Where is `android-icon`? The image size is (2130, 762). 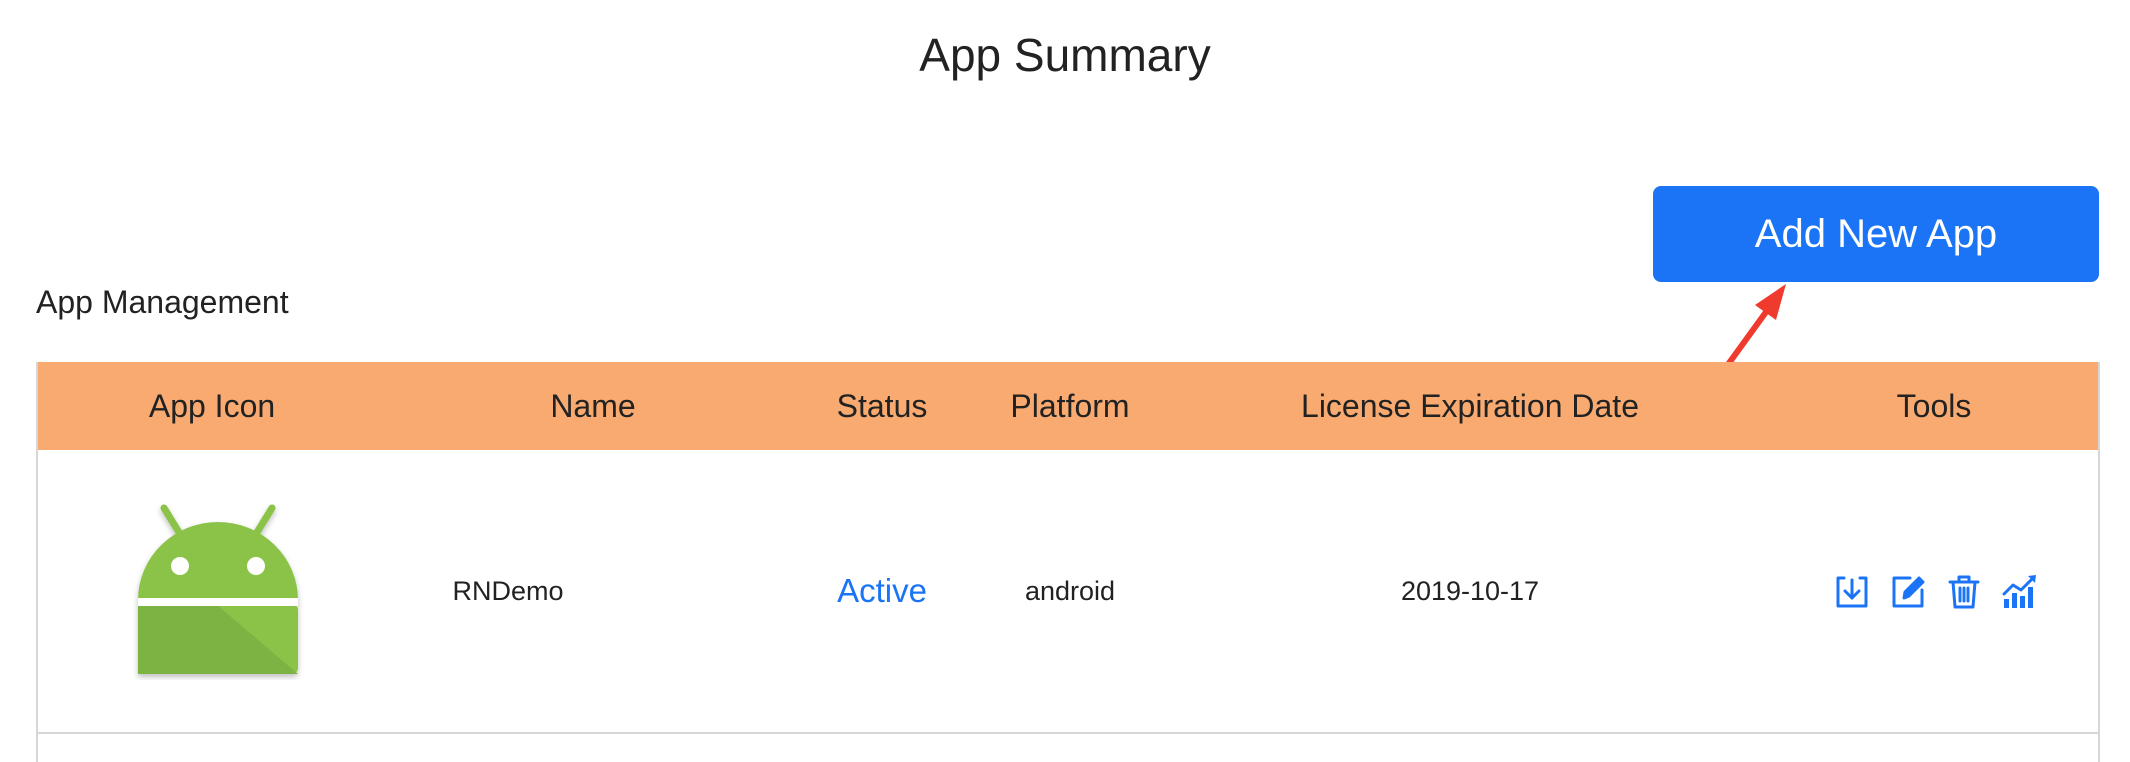 android-icon is located at coordinates (218, 589).